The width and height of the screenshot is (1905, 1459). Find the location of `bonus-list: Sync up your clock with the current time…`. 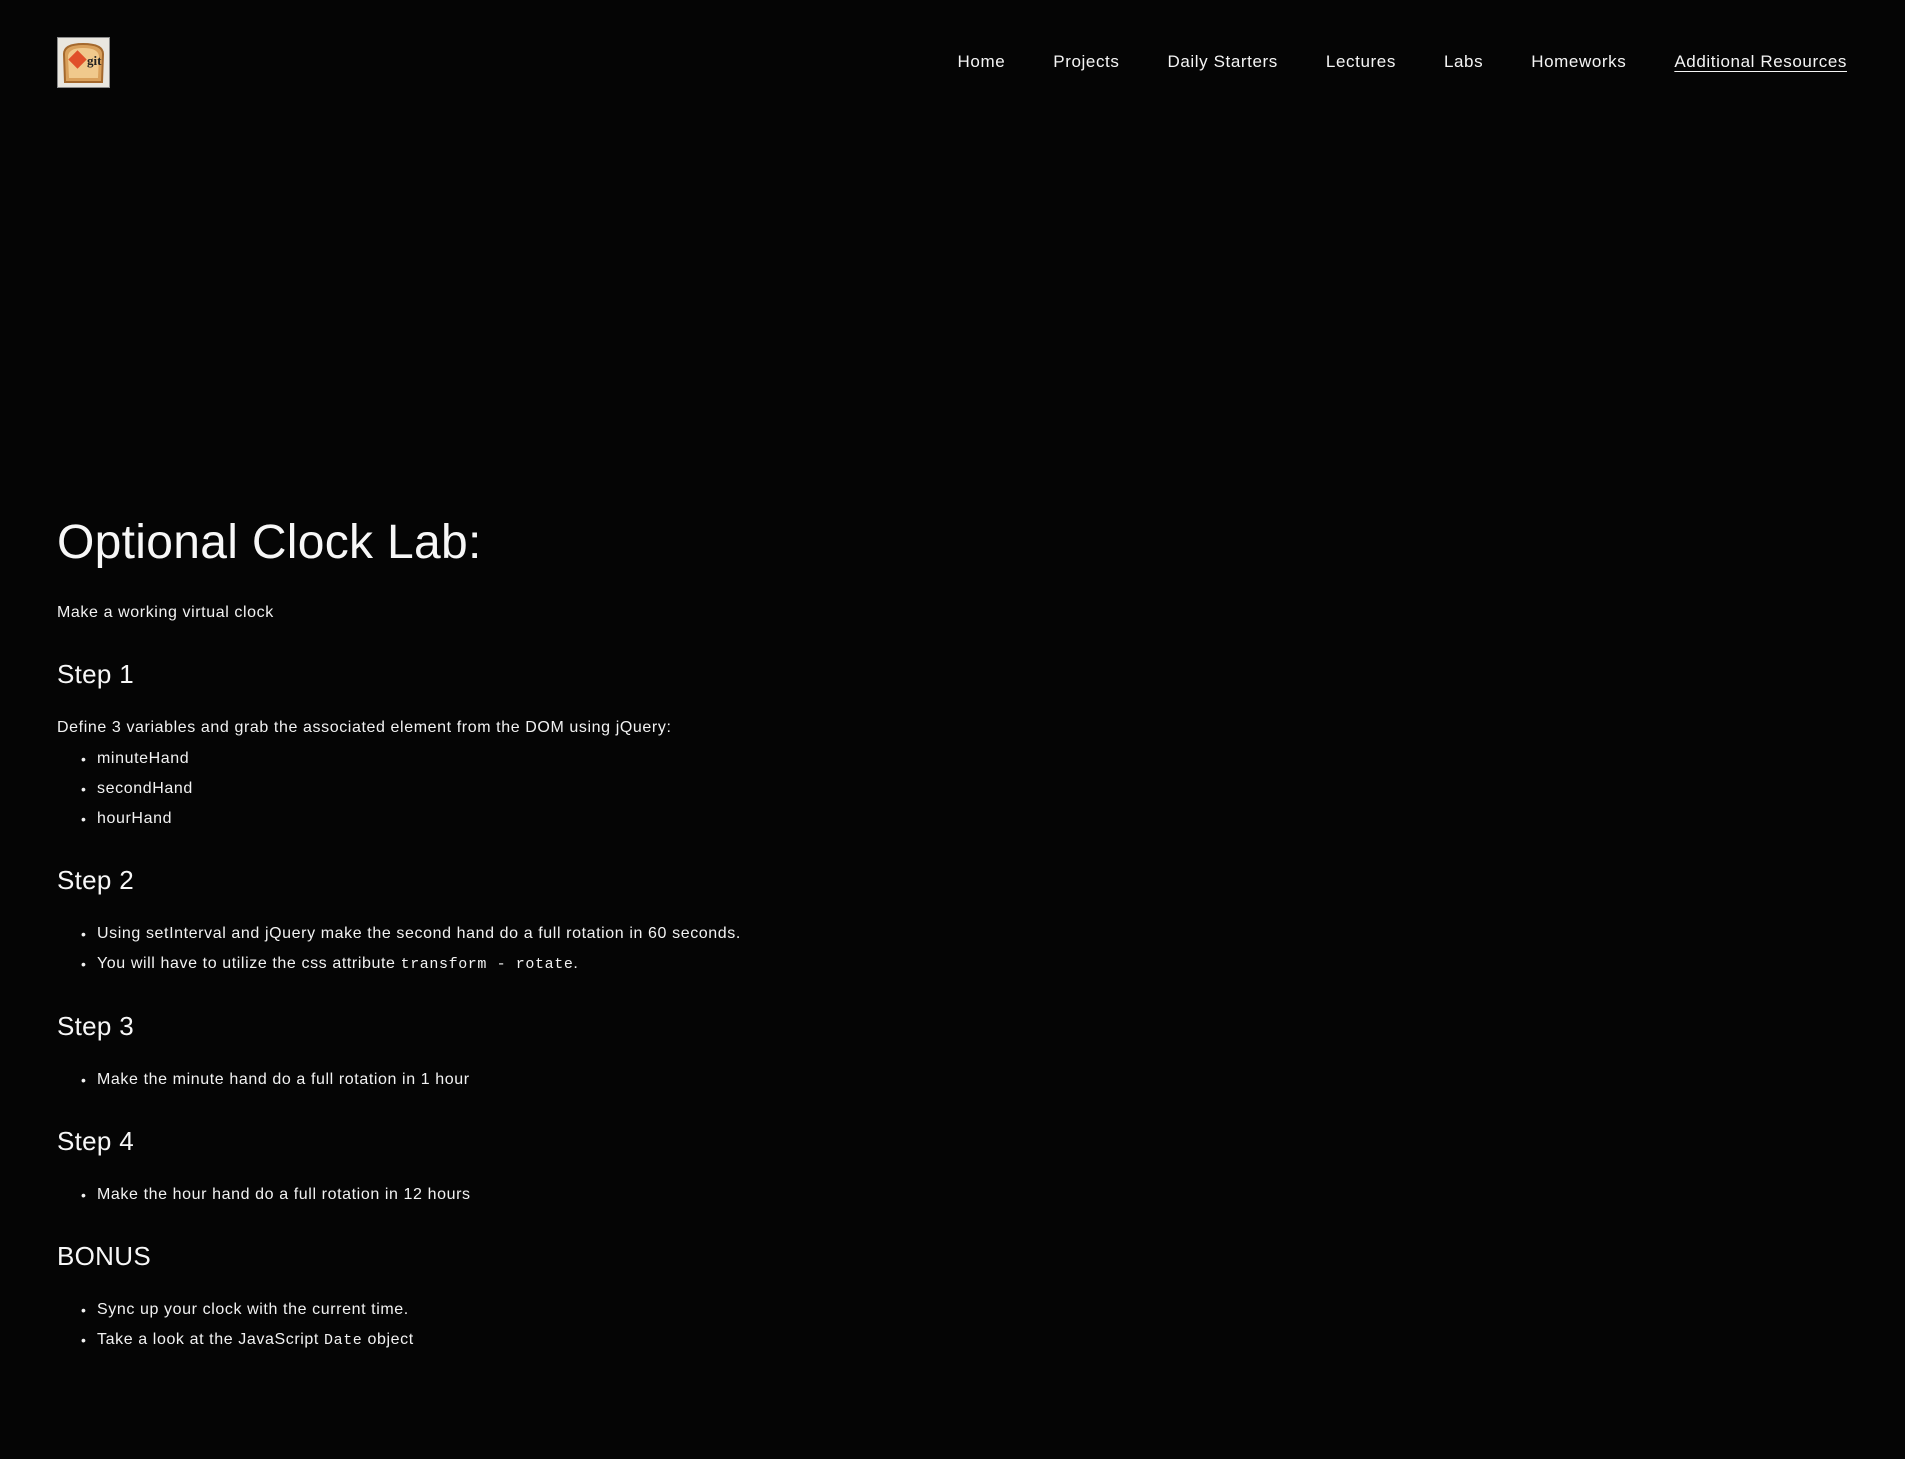

bonus-list: Sync up your clock with the current time… is located at coordinates (757, 1325).